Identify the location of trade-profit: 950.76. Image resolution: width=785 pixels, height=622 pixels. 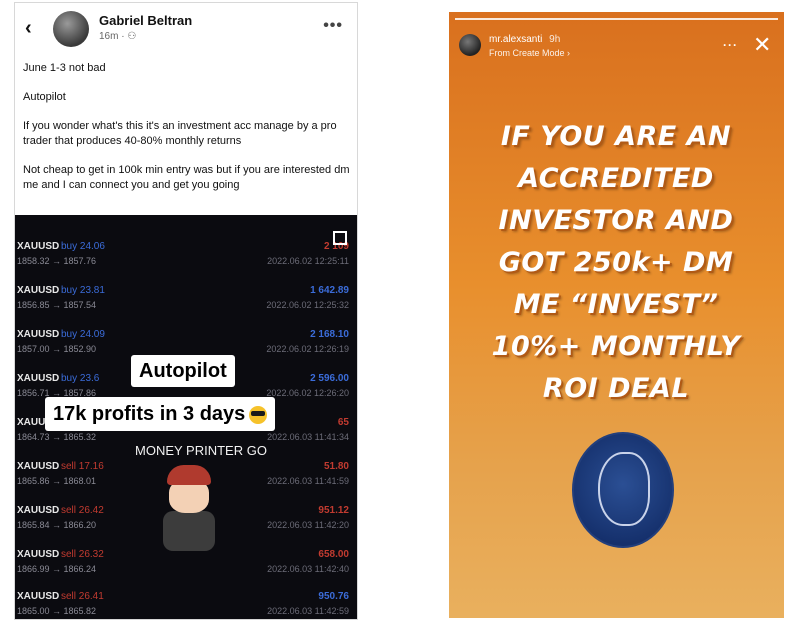
(333, 596).